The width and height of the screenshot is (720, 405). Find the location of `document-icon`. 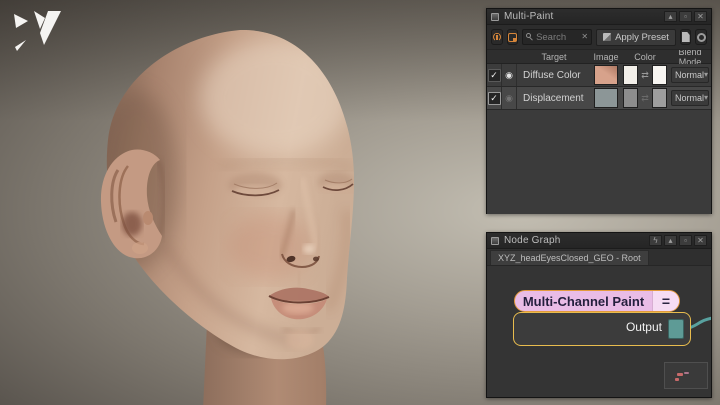

document-icon is located at coordinates (685, 37).